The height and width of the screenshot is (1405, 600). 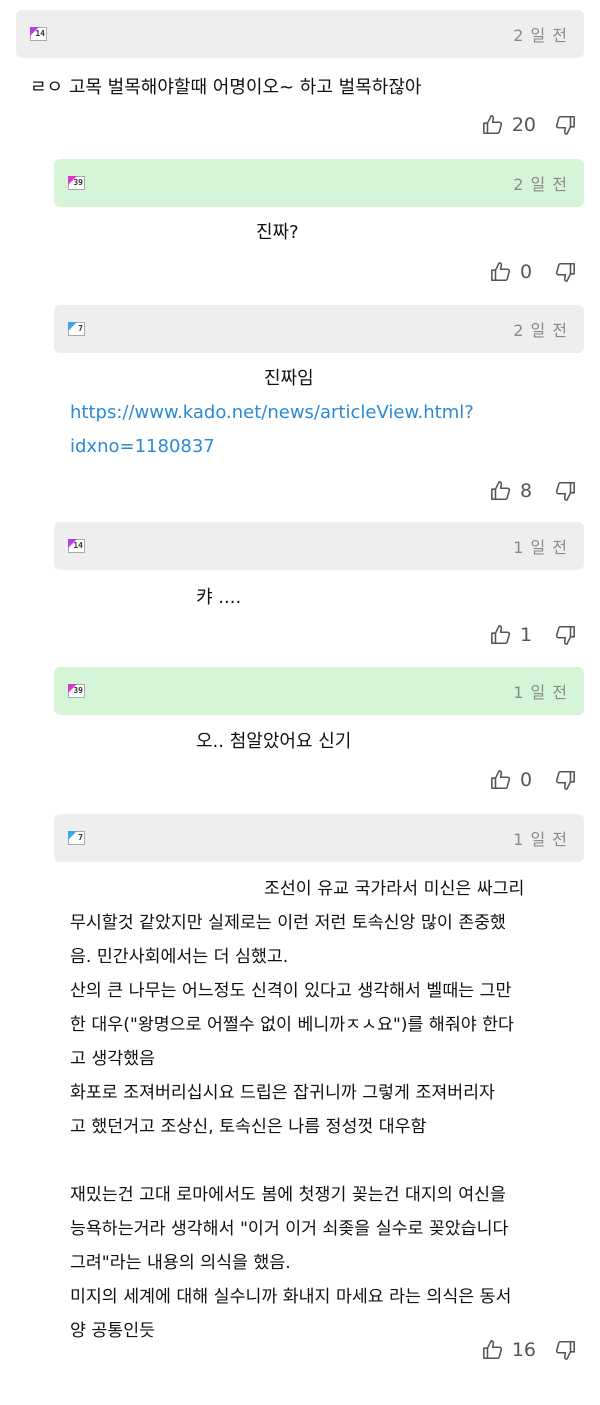 I want to click on comment-header: 7 2 일 전, so click(x=319, y=329).